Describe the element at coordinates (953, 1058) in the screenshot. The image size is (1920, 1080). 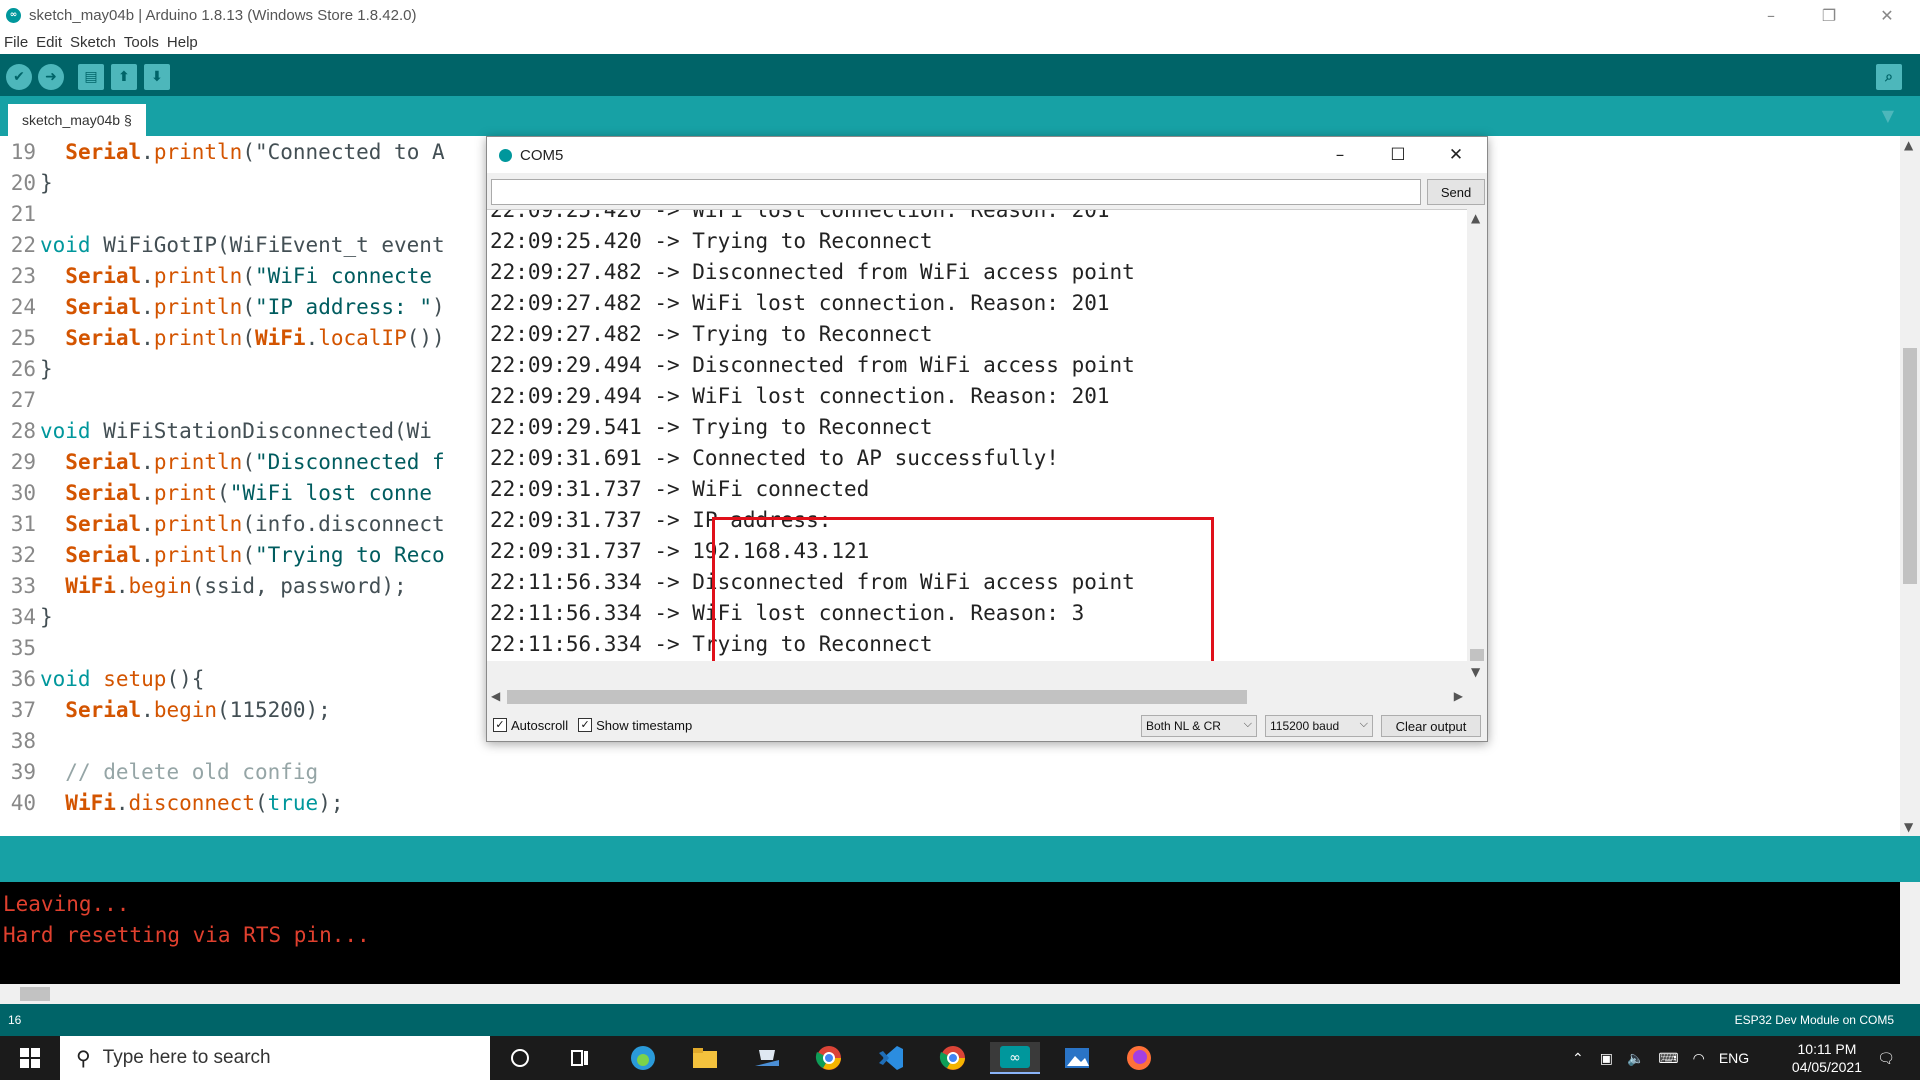
I see `chrome-alt-icon` at that location.